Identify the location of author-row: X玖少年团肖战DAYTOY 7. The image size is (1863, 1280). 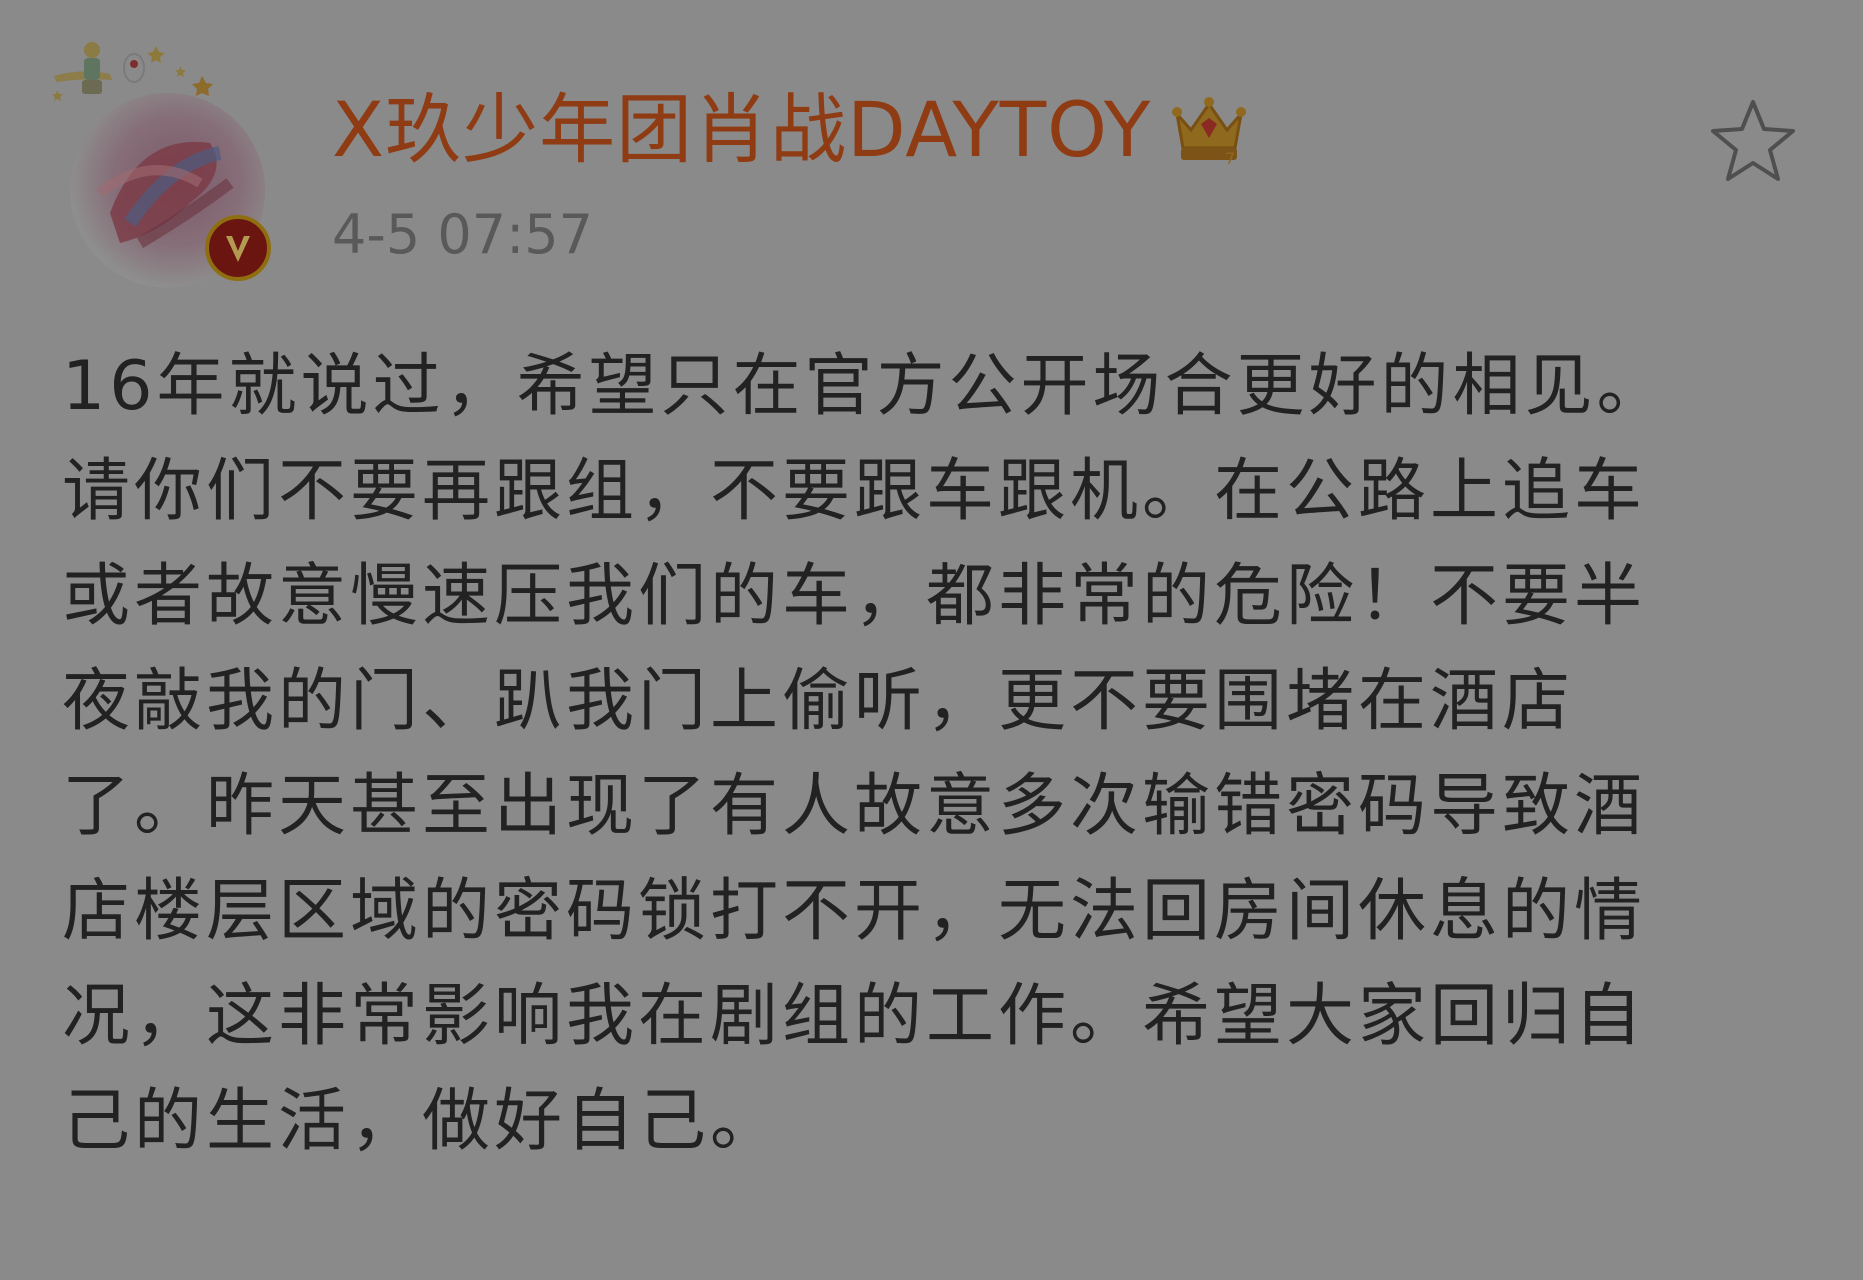
(790, 130).